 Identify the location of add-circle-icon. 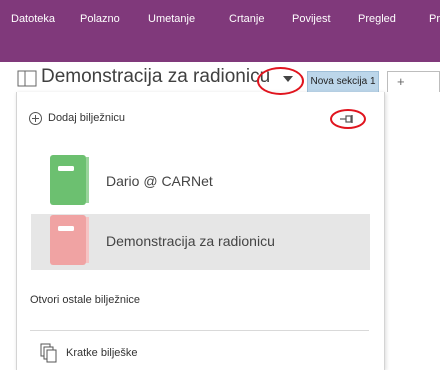
(35, 118).